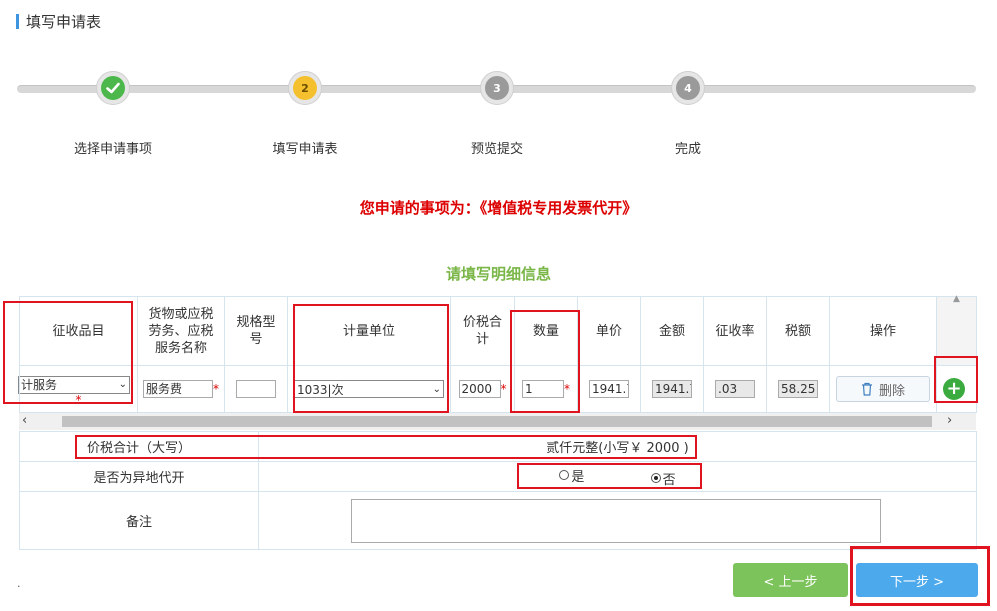 This screenshot has height=611, width=997. Describe the element at coordinates (956, 379) in the screenshot. I see `highlight-add` at that location.